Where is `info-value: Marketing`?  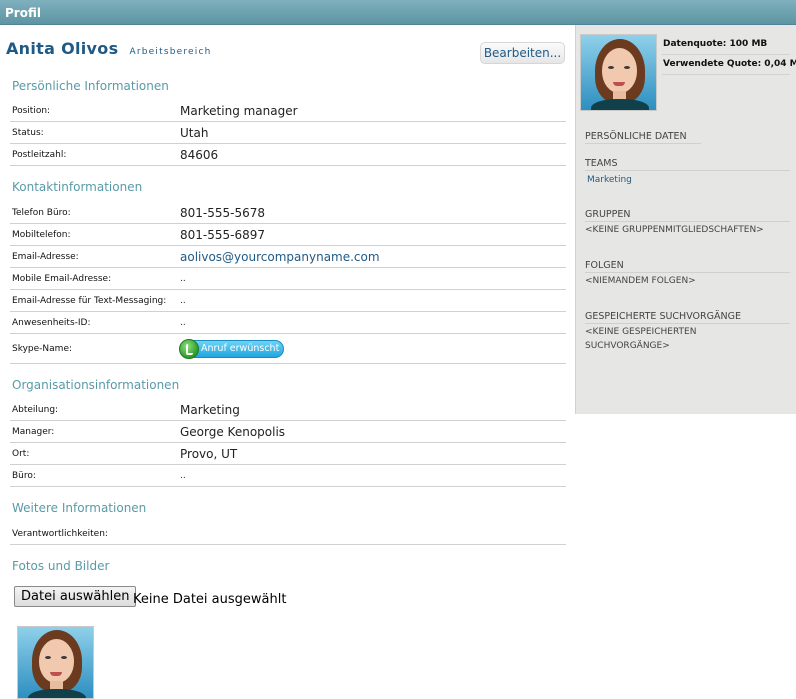 info-value: Marketing is located at coordinates (210, 409).